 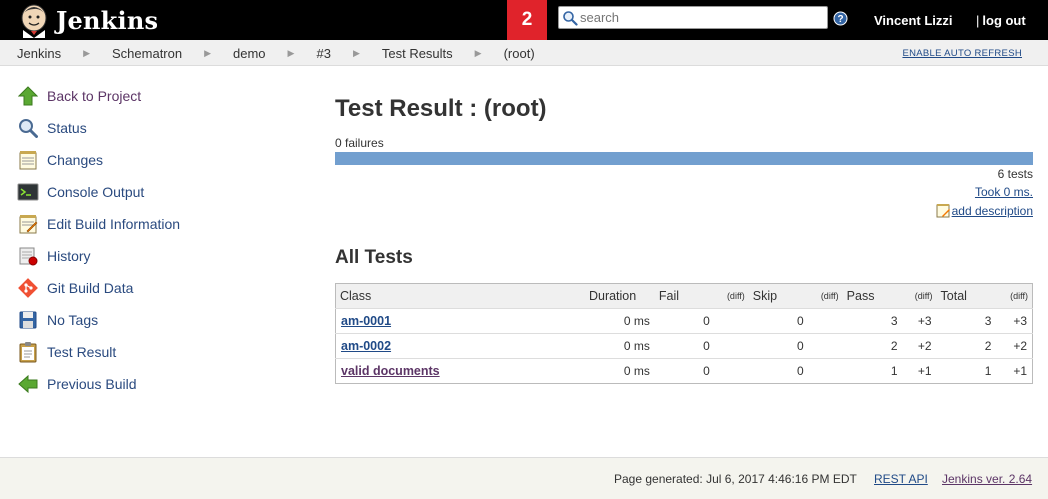 What do you see at coordinates (460, 296) in the screenshot?
I see `column-header-class: Class` at bounding box center [460, 296].